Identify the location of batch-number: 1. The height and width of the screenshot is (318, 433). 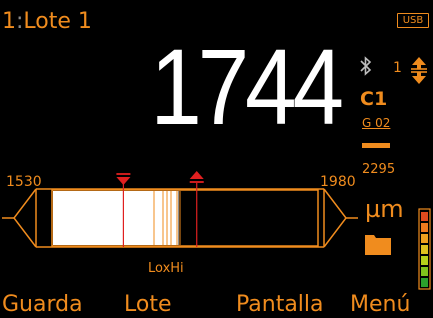
(9, 21).